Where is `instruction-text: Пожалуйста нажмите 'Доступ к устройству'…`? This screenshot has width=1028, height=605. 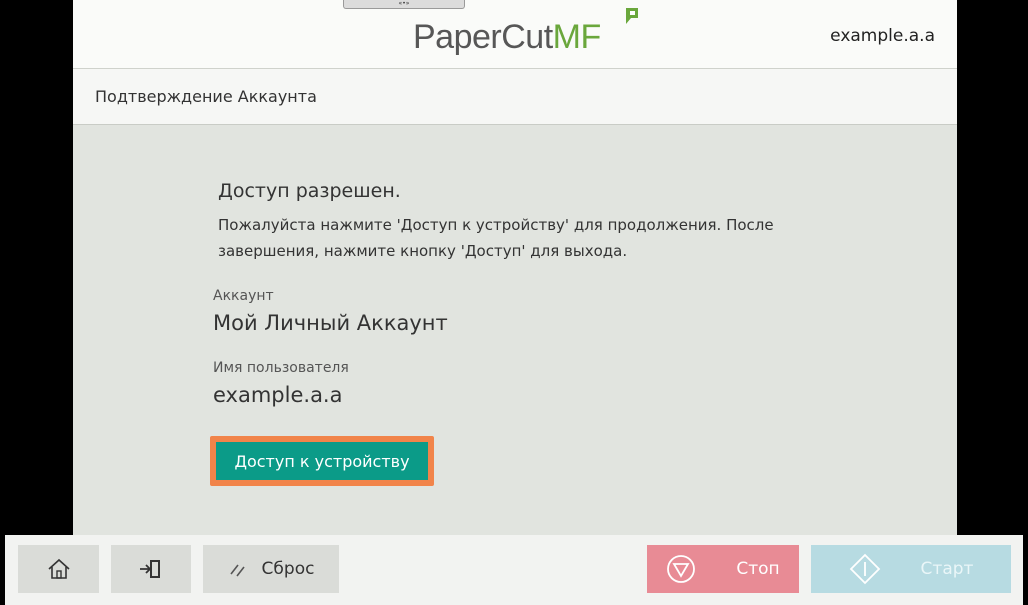 instruction-text: Пожалуйста нажмите 'Доступ к устройству'… is located at coordinates (496, 238).